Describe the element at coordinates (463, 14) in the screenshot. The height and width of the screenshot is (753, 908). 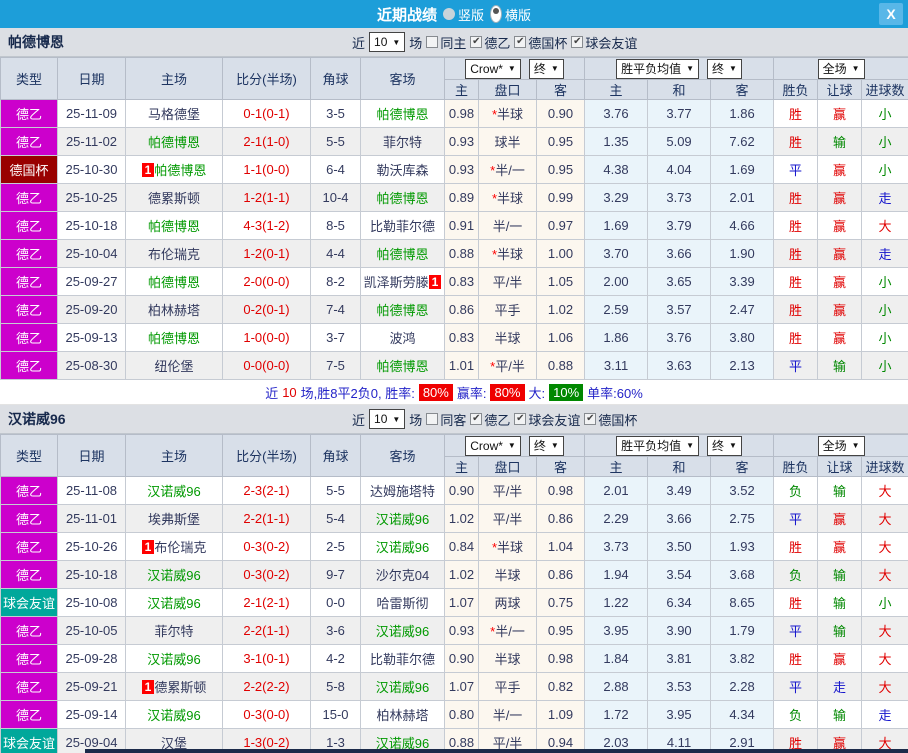
I see `layout-radio-vertical: 竖版` at that location.